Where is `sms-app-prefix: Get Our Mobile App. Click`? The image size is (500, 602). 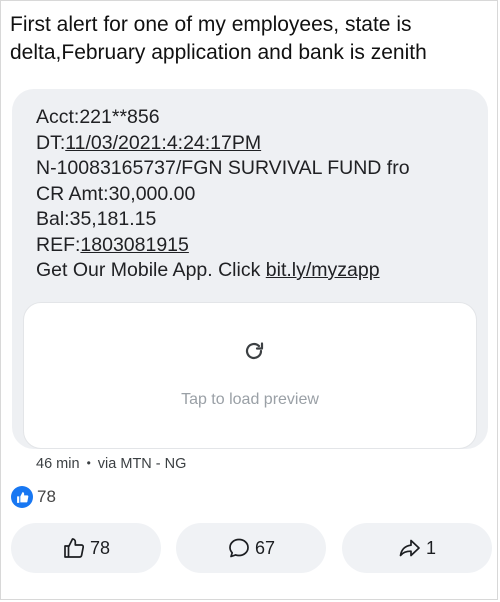 sms-app-prefix: Get Our Mobile App. Click is located at coordinates (151, 270).